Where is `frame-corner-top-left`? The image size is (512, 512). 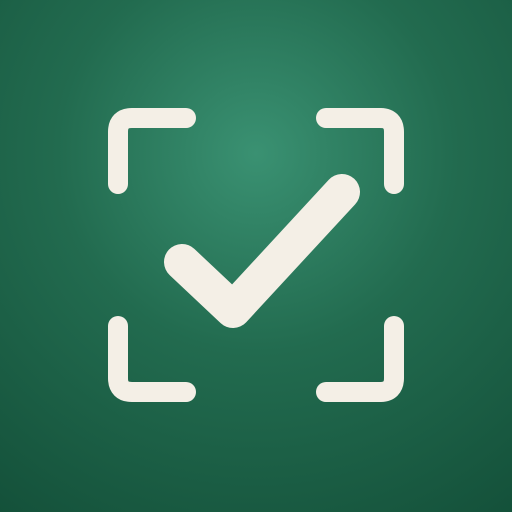 frame-corner-top-left is located at coordinates (152, 151).